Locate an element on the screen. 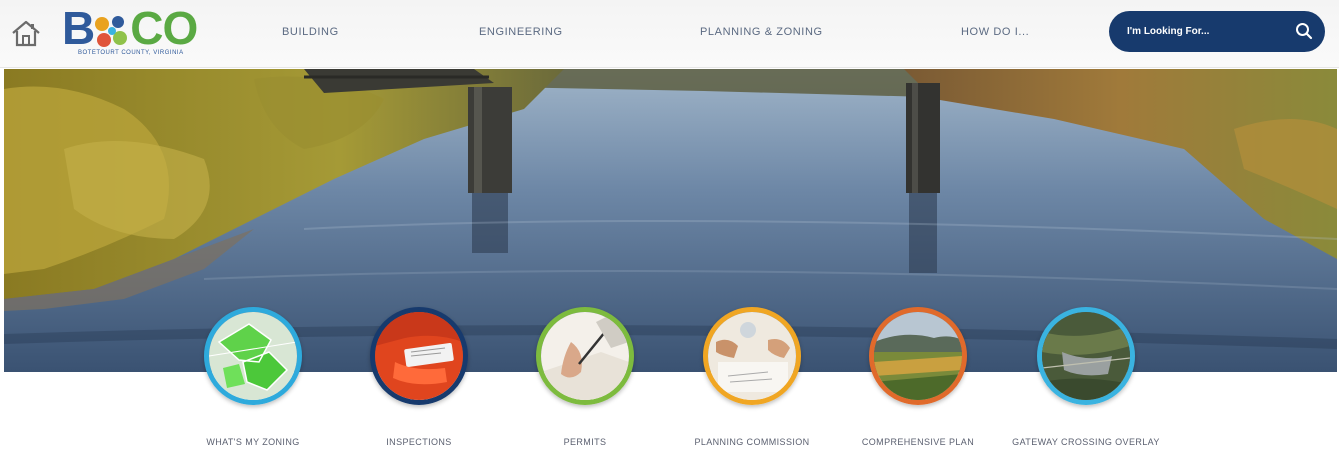  nav-engineering: ENGINEERING is located at coordinates (521, 32).